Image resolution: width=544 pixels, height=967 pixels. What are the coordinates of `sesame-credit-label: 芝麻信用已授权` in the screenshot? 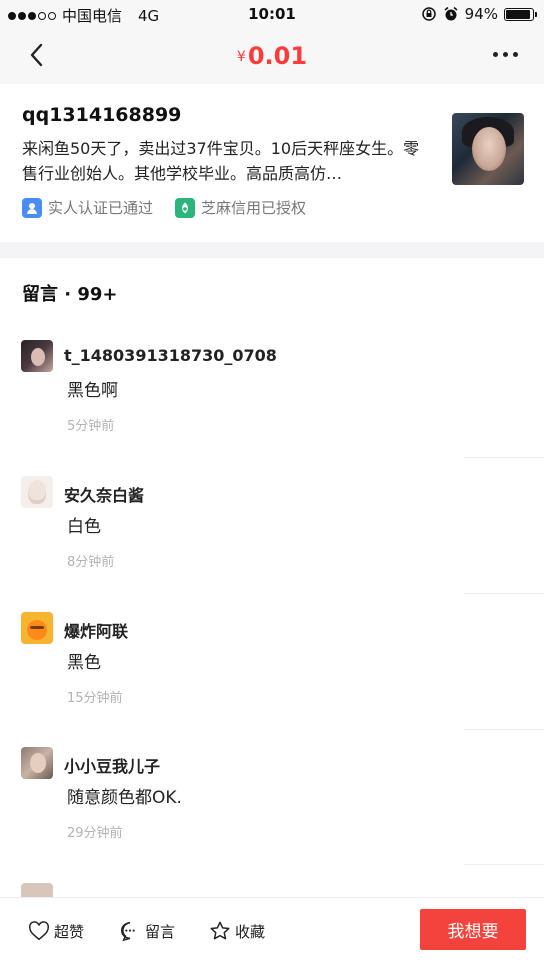 It's located at (254, 208).